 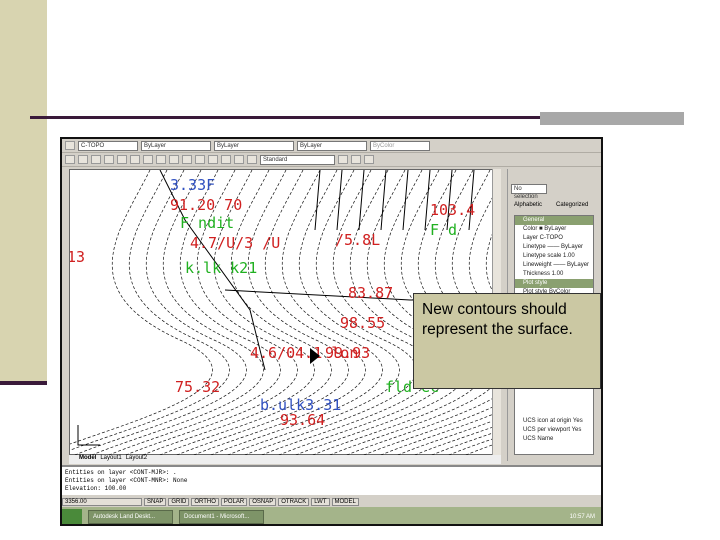 What do you see at coordinates (554, 256) in the screenshot?
I see `property-row: Linetype scale 1.00` at bounding box center [554, 256].